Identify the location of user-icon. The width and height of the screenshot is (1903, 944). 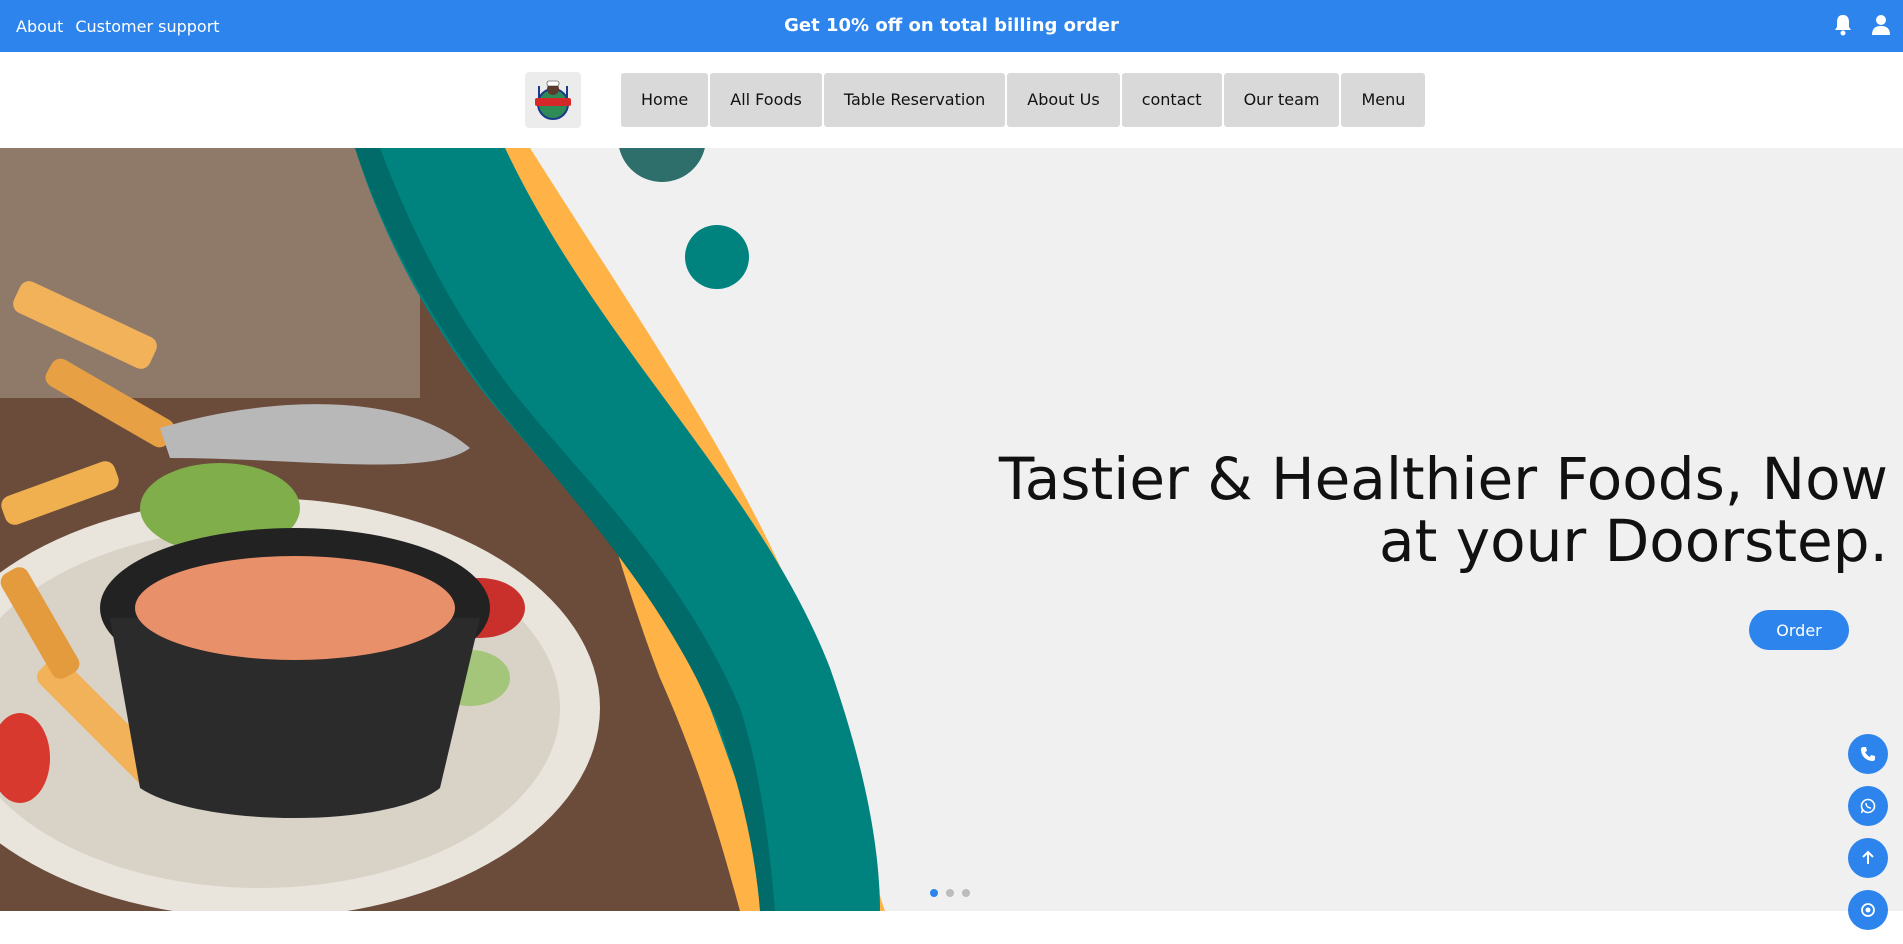
(1881, 25).